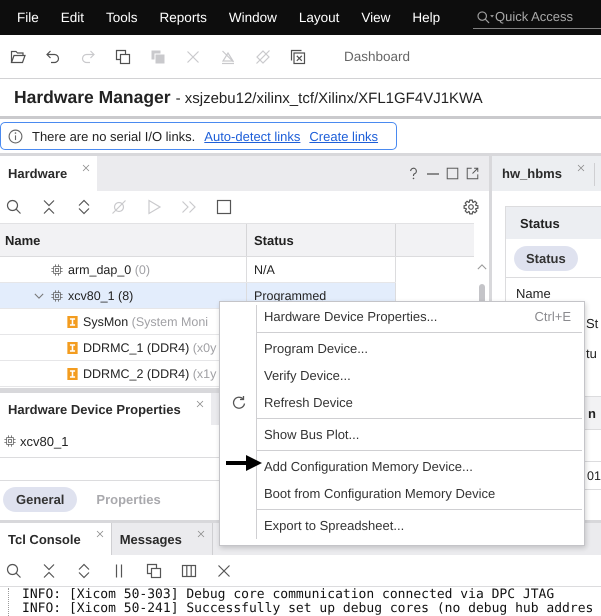 Image resolution: width=601 pixels, height=616 pixels. I want to click on panel-tab: Hardware Device Properties, so click(105, 409).